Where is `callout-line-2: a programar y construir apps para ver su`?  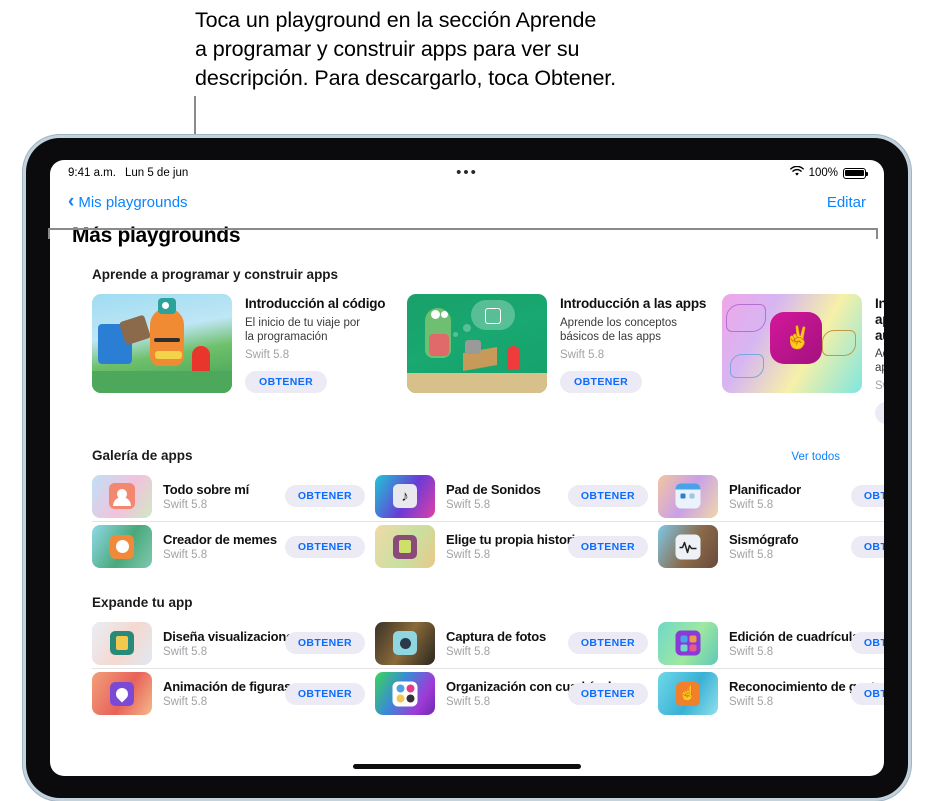
callout-line-2: a programar y construir apps para ver su is located at coordinates (387, 49).